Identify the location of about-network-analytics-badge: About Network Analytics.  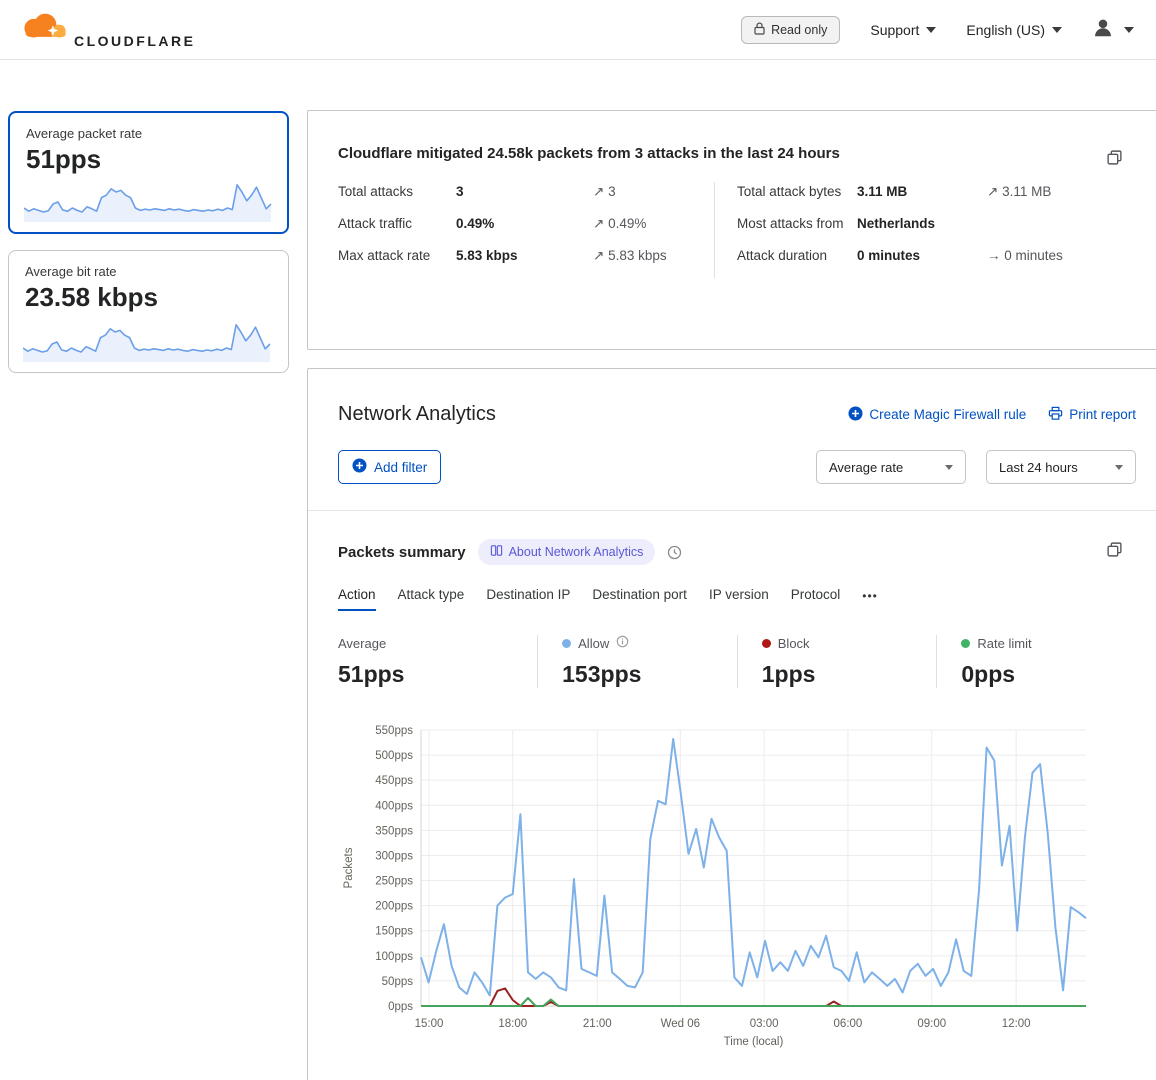
(566, 552).